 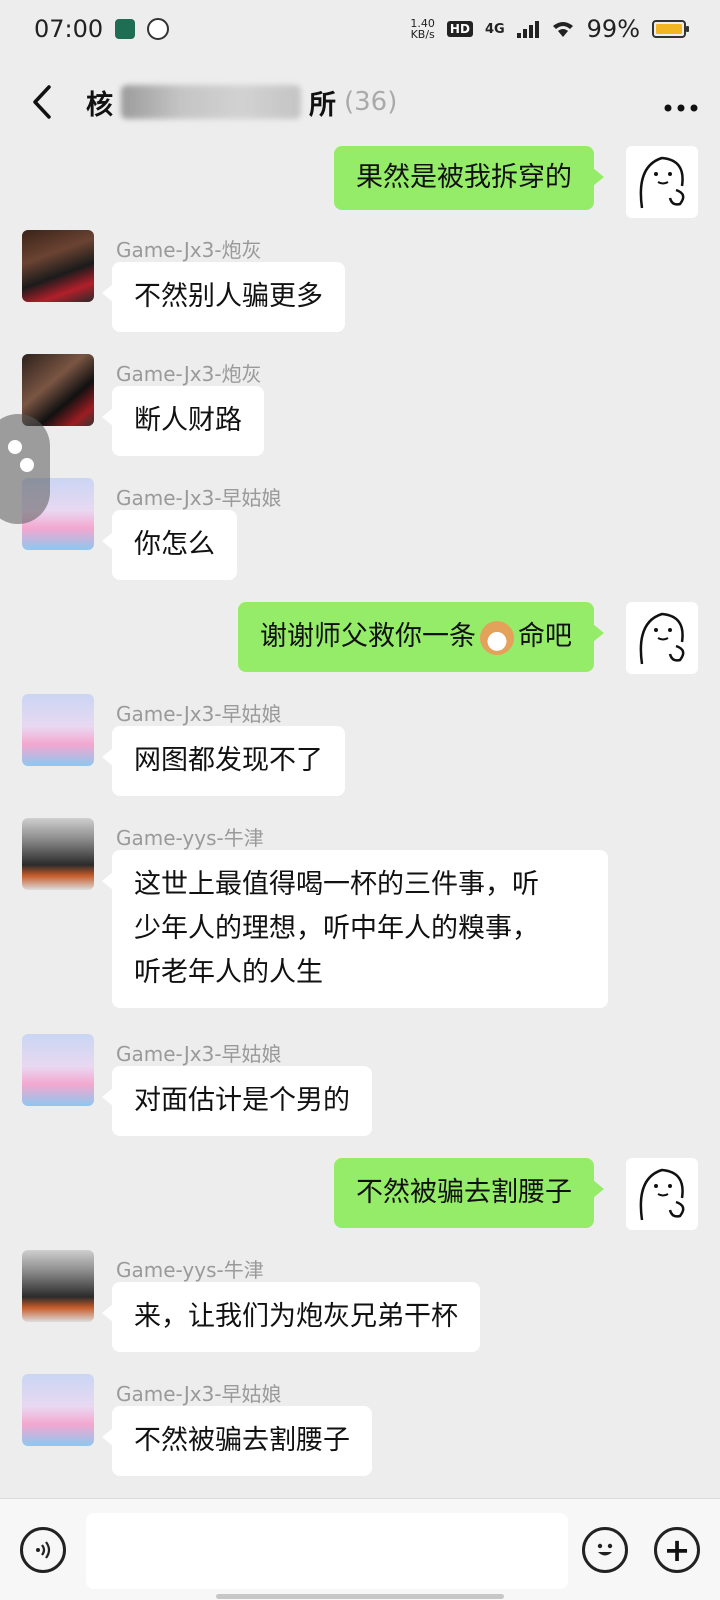 I want to click on nav-bar: 核 所 (36), so click(x=360, y=102).